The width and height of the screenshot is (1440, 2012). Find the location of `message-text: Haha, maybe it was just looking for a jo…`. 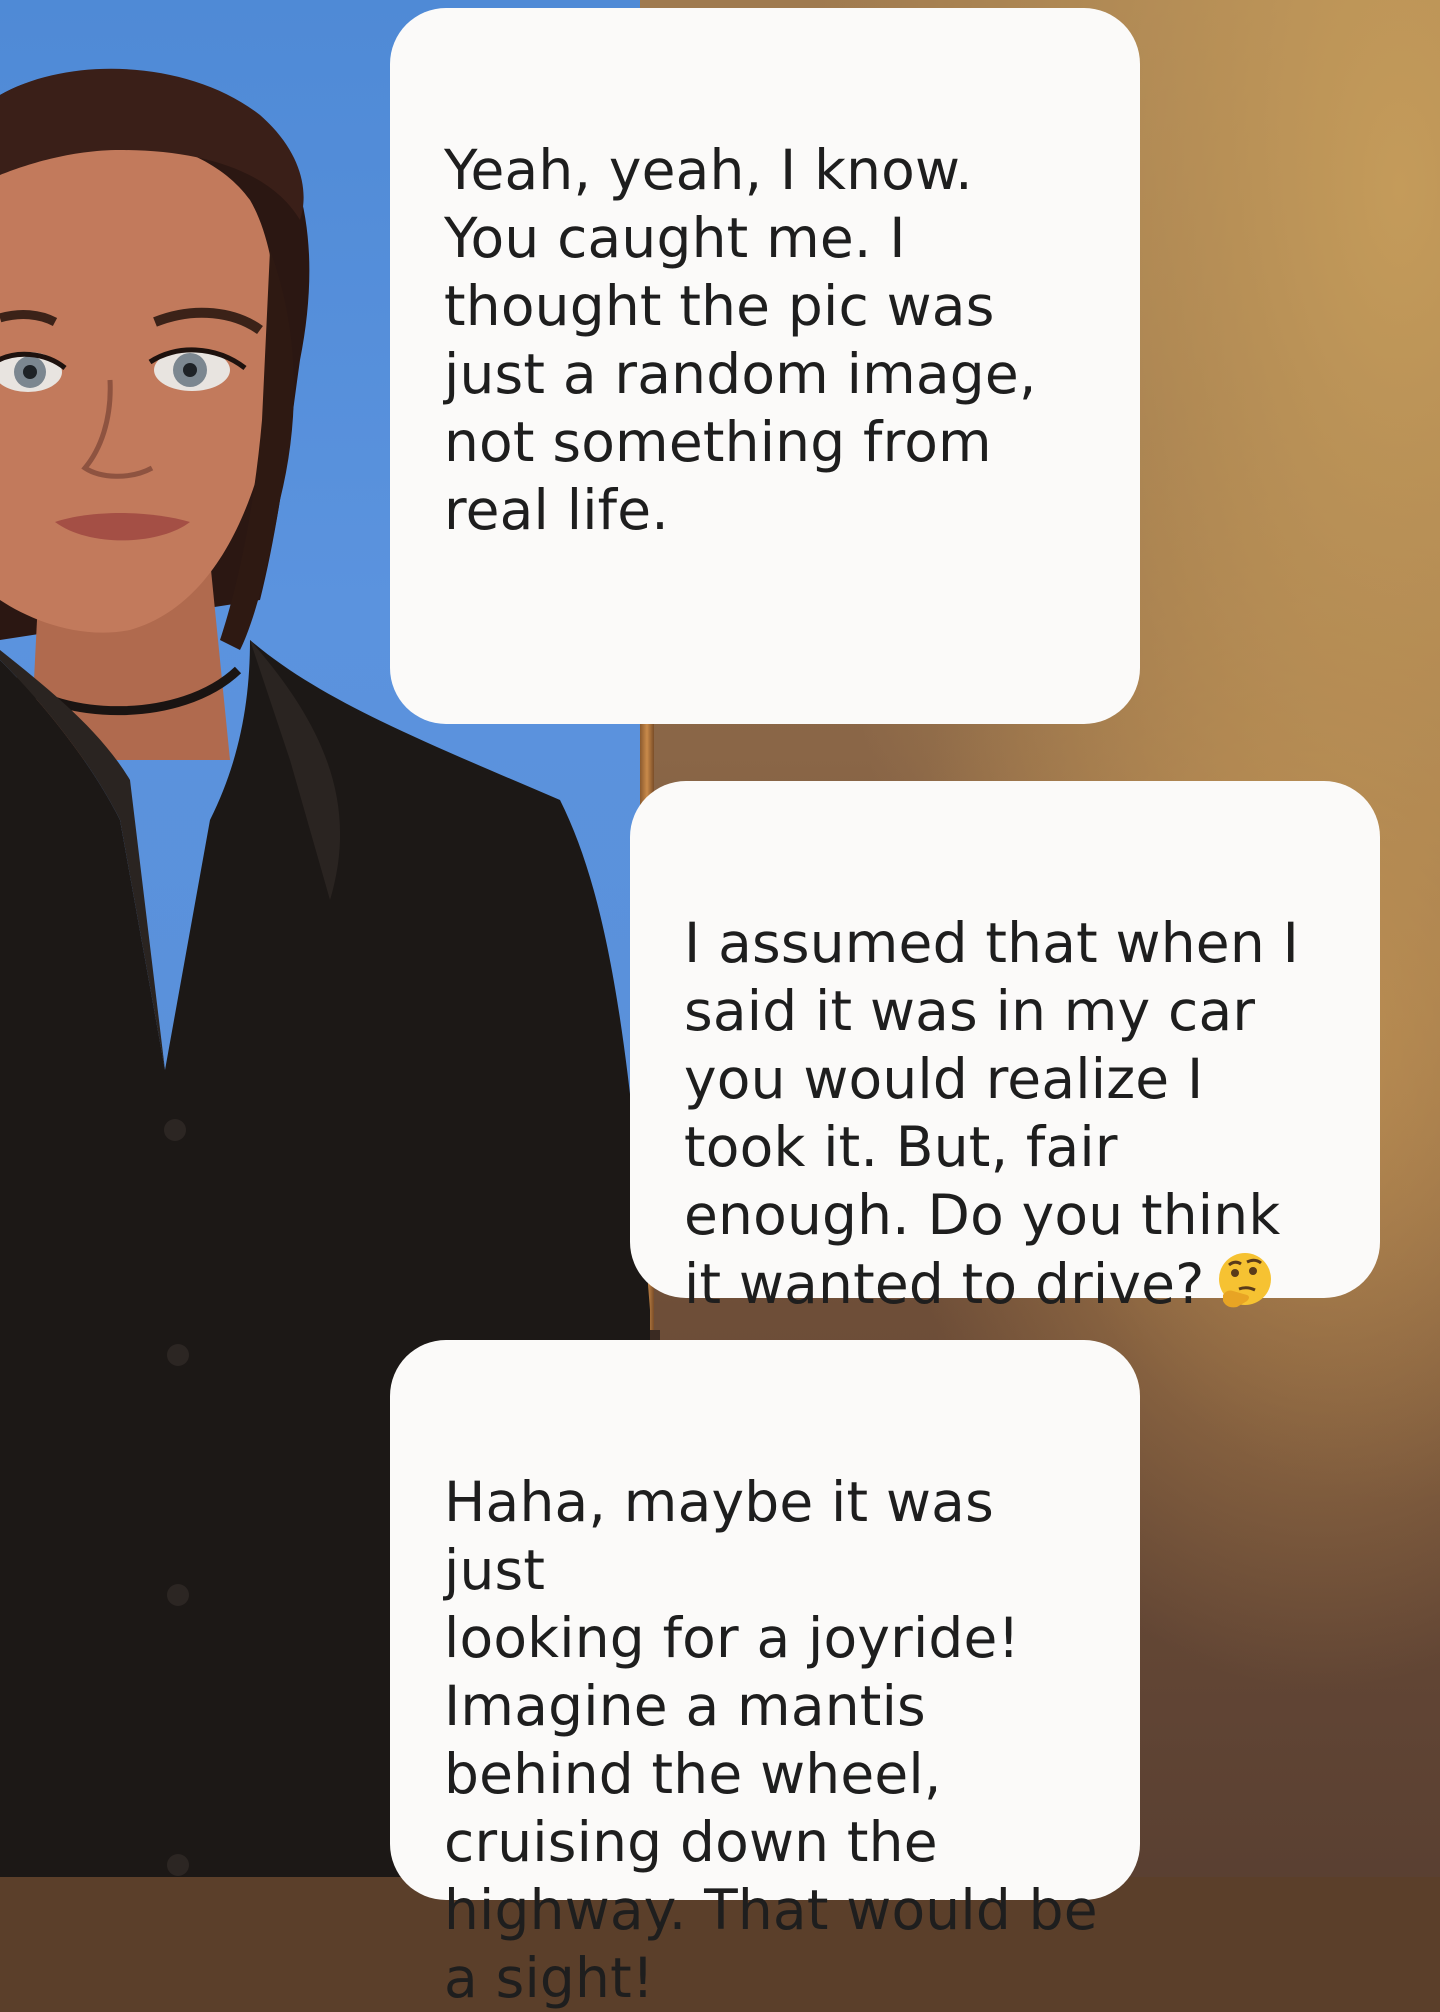

message-text: Haha, maybe it was just looking for a jo… is located at coordinates (771, 1740).